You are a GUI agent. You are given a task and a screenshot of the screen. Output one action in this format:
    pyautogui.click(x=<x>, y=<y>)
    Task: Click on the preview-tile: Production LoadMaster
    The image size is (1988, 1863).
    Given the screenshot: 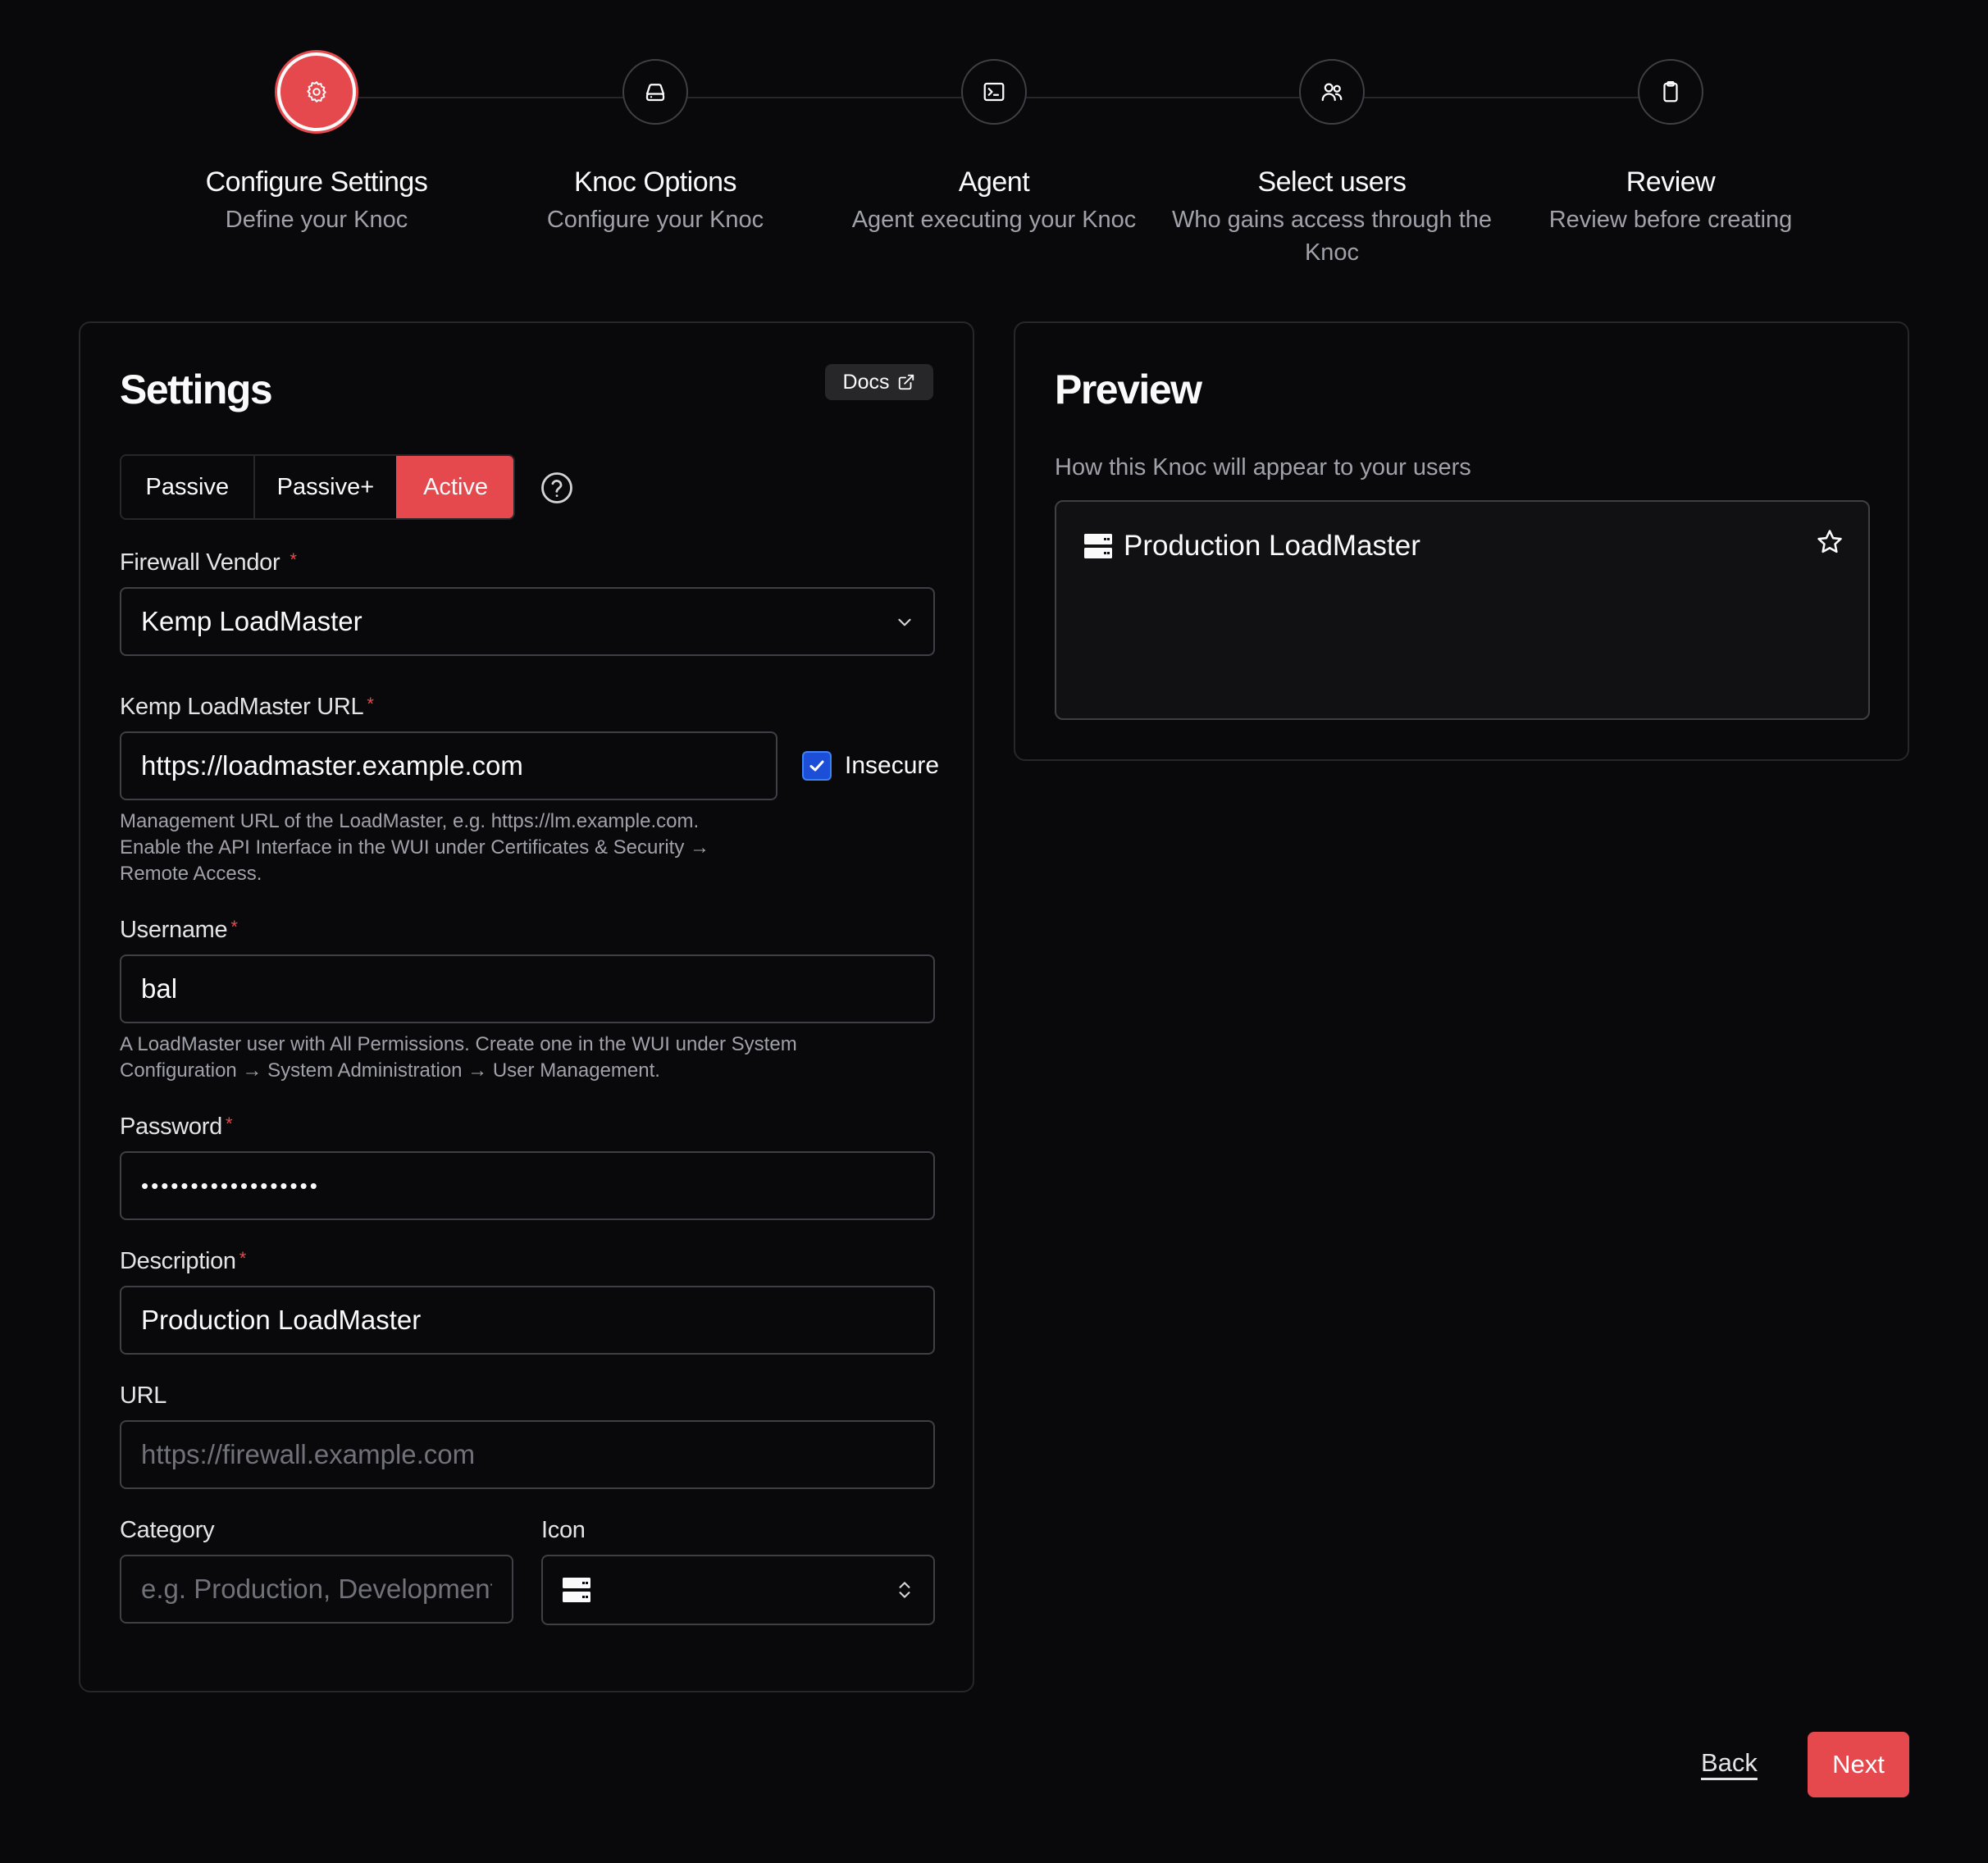 What is the action you would take?
    pyautogui.click(x=1462, y=610)
    